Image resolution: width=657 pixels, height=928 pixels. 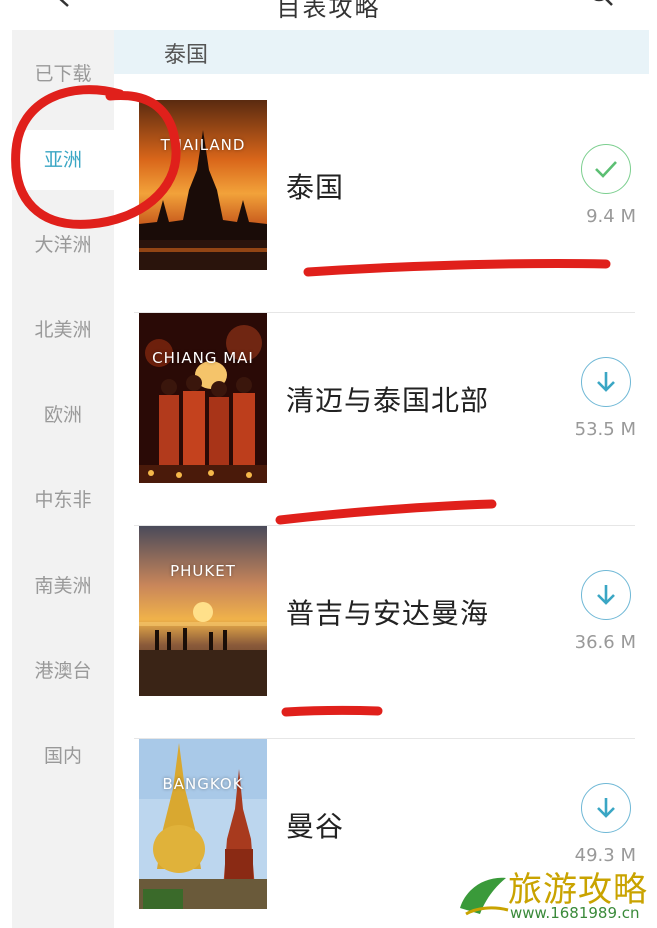 What do you see at coordinates (63, 500) in the screenshot?
I see `sidebar-item-middle-east-africa: 中东非` at bounding box center [63, 500].